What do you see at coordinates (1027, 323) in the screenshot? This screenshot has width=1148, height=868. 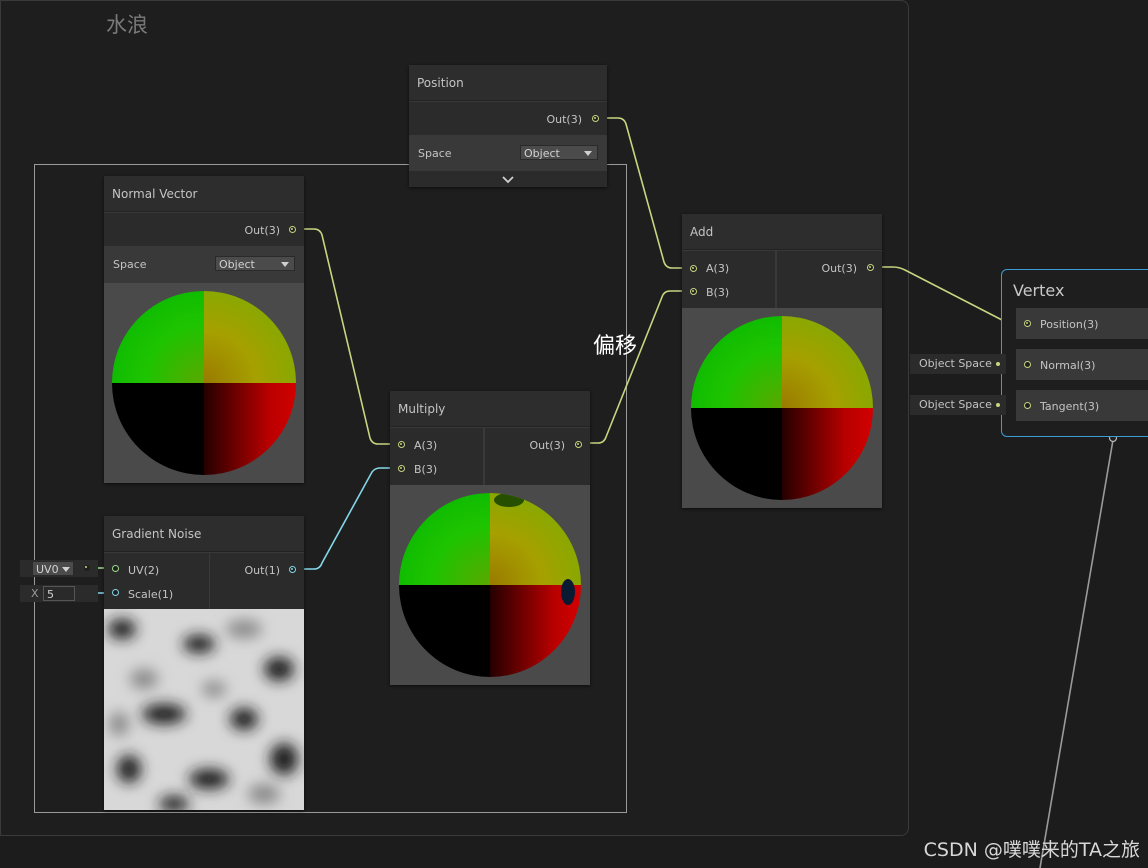 I see `position-port` at bounding box center [1027, 323].